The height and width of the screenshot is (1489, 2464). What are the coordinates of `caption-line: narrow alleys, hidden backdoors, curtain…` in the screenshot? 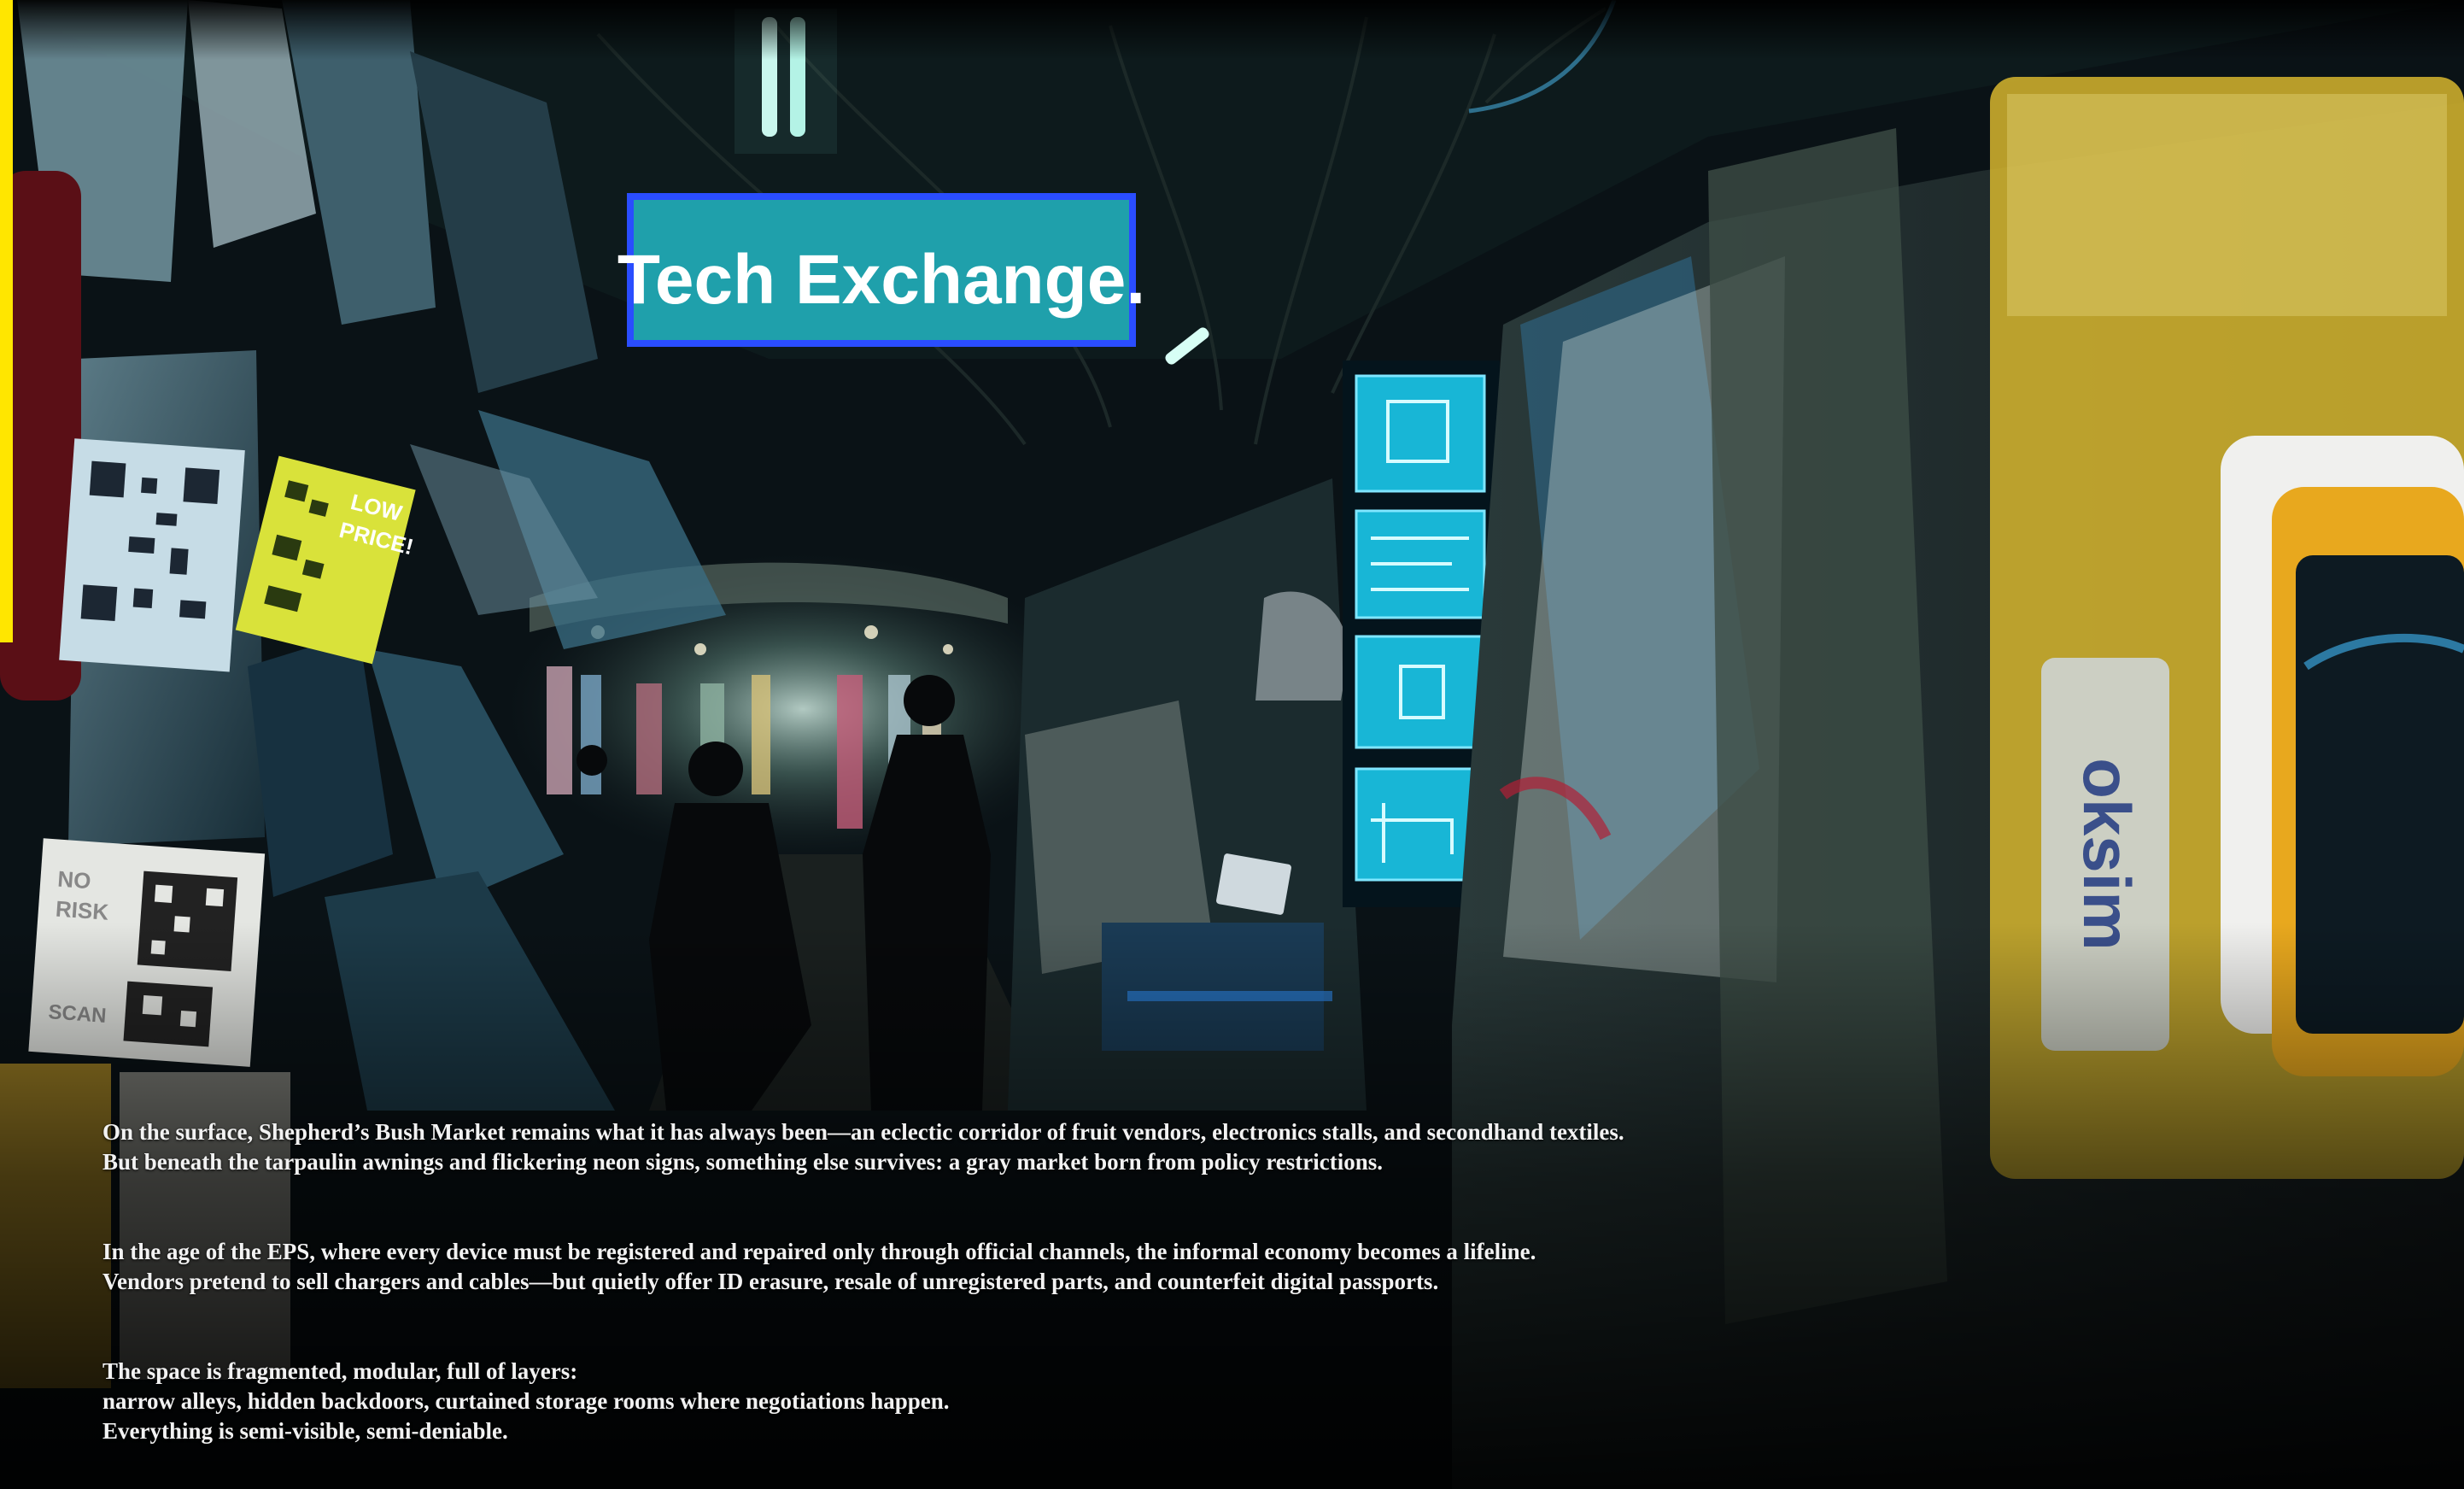 It's located at (526, 1401).